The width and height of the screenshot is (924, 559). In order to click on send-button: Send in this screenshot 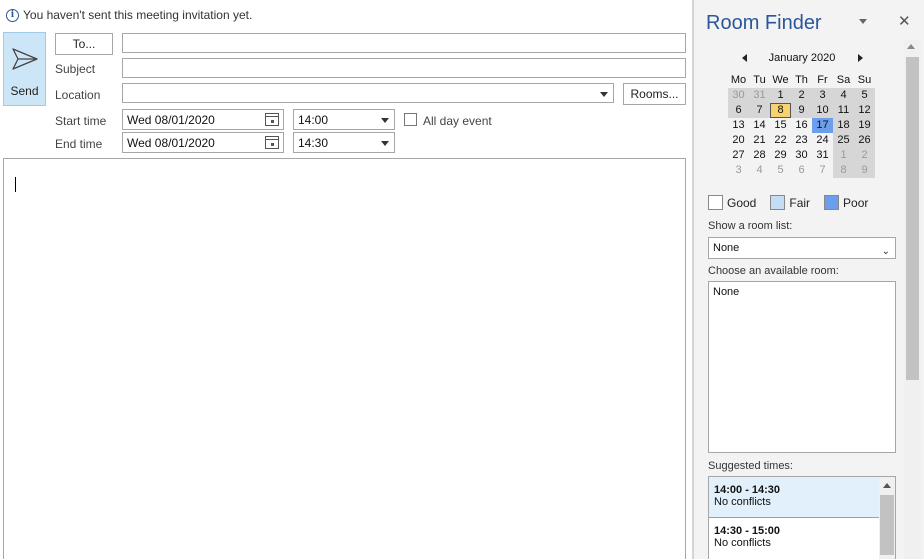, I will do `click(24, 69)`.